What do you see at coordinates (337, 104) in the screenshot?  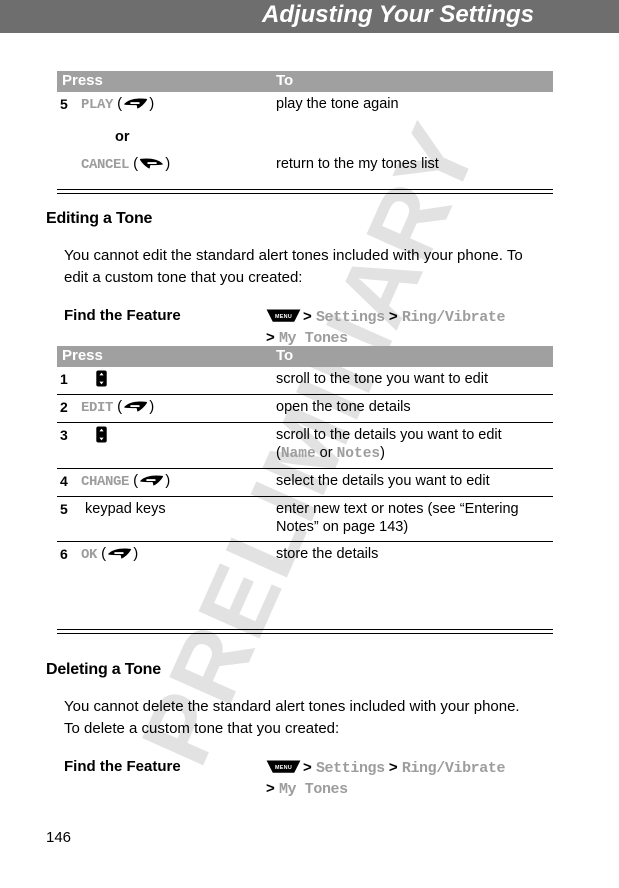 I see `step-action-cell: play the tone again` at bounding box center [337, 104].